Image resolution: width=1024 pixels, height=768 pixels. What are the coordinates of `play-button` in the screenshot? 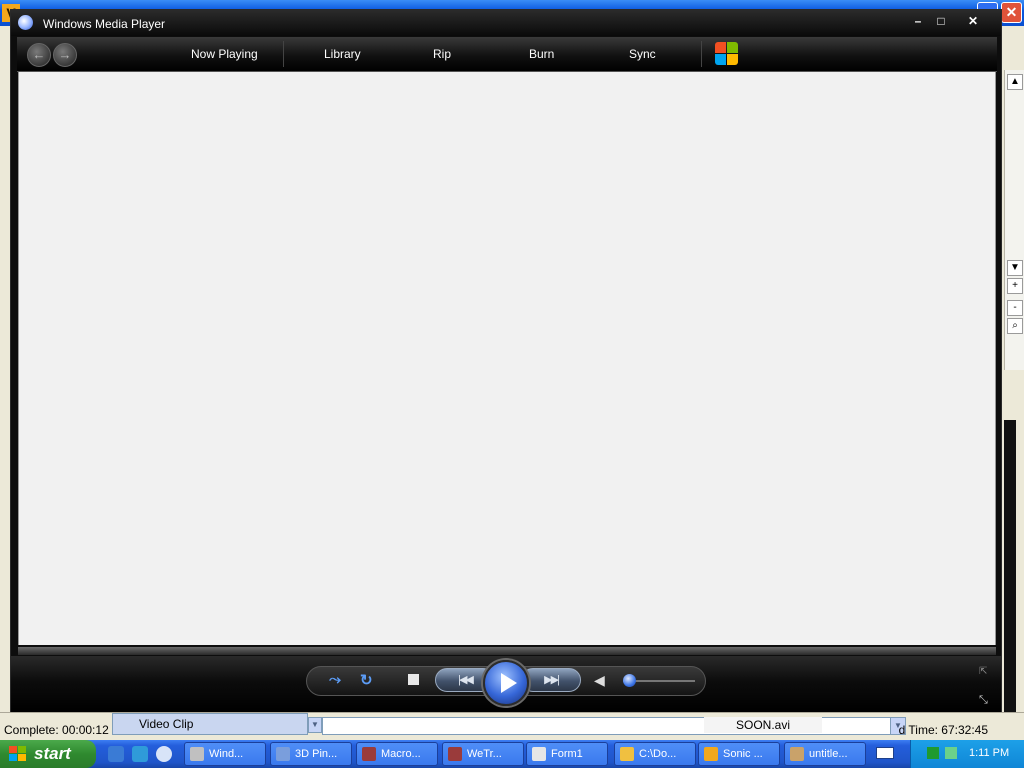 It's located at (506, 683).